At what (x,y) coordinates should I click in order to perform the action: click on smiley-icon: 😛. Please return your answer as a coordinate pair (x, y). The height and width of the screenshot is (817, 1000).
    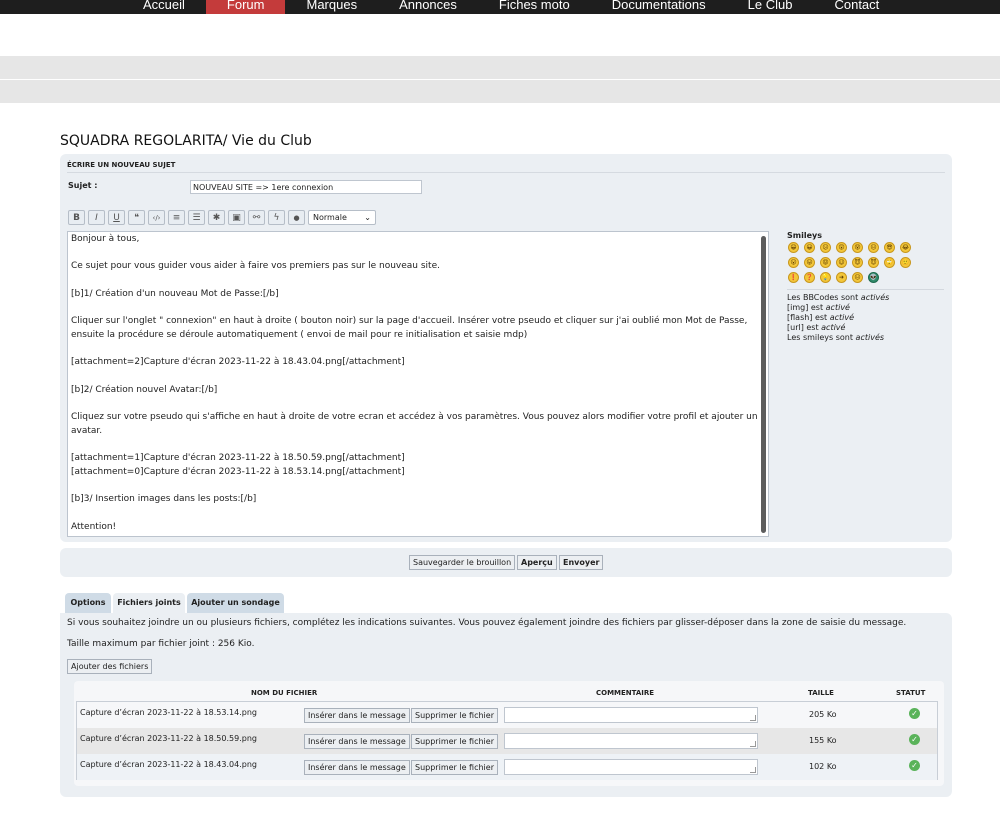
    Looking at the image, I should click on (809, 262).